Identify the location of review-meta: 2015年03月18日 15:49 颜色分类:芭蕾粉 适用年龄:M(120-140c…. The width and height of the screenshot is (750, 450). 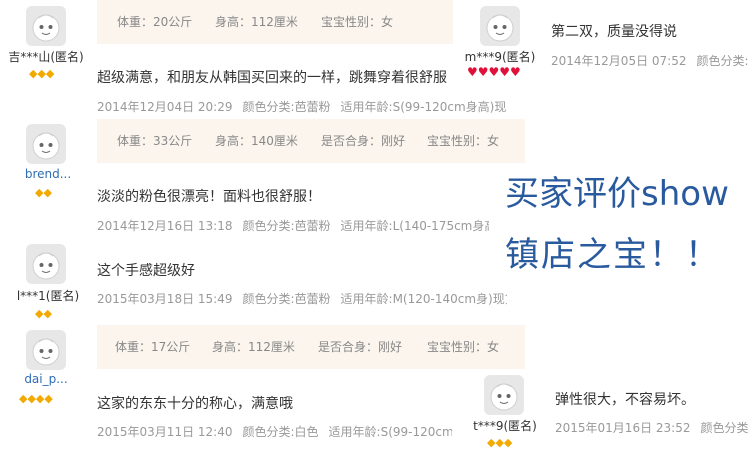
(302, 298).